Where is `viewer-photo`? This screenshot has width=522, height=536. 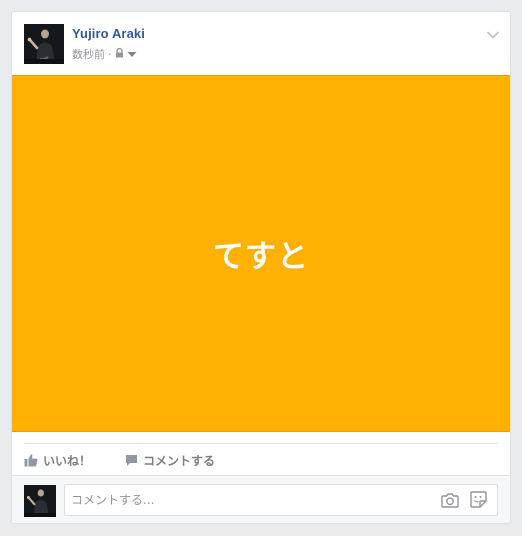
viewer-photo is located at coordinates (40, 501).